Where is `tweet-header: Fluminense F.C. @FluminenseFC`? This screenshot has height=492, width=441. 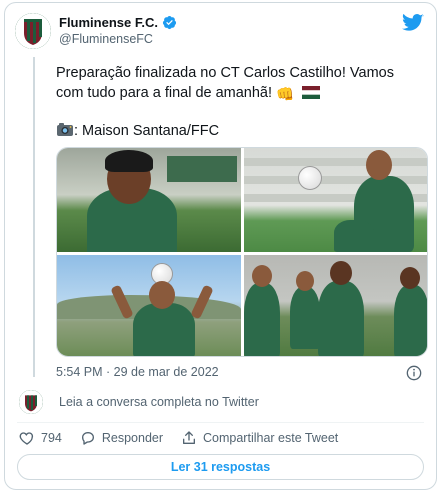 tweet-header: Fluminense F.C. @FluminenseFC is located at coordinates (219, 33).